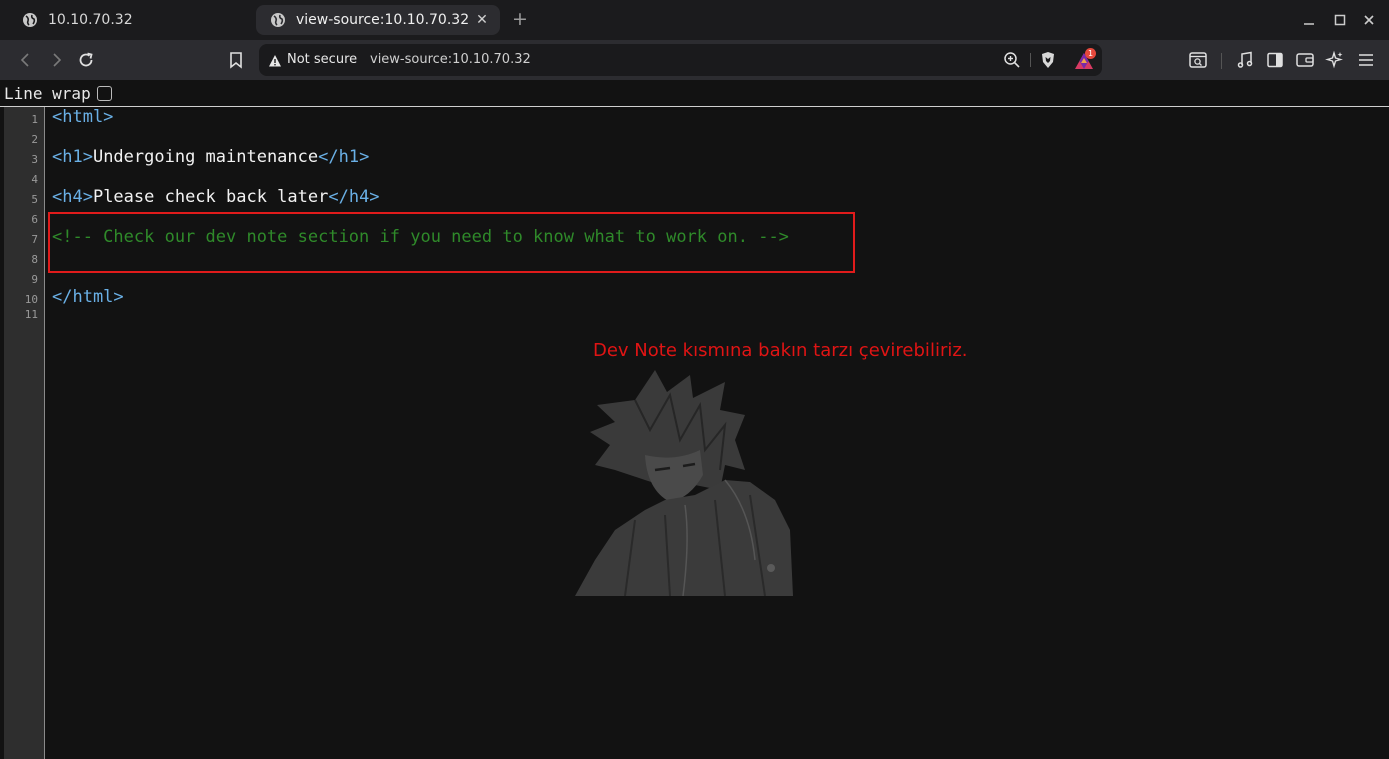  What do you see at coordinates (1275, 60) in the screenshot?
I see `sidebar-icon` at bounding box center [1275, 60].